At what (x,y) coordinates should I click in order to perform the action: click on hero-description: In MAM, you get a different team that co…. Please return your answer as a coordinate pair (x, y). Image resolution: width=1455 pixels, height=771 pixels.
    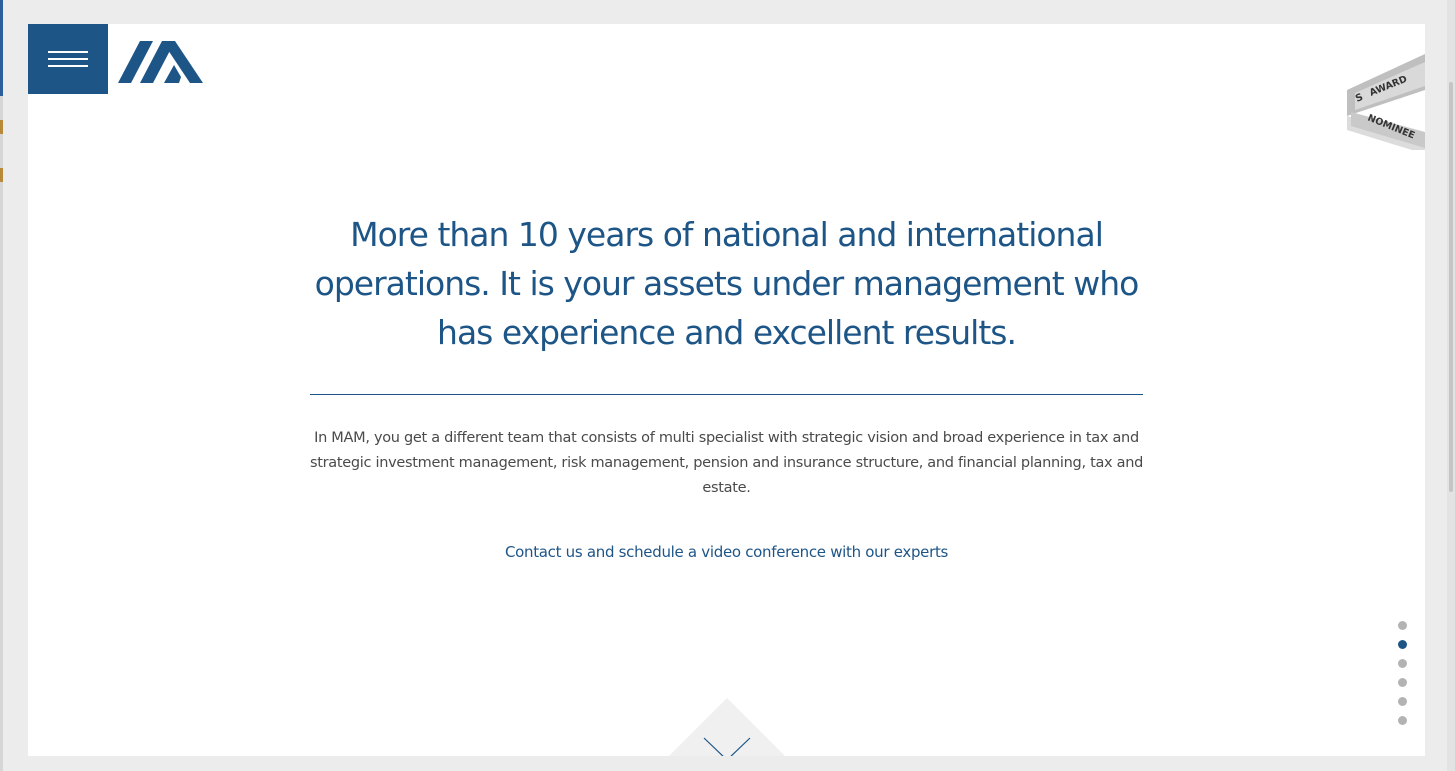
    Looking at the image, I should click on (726, 463).